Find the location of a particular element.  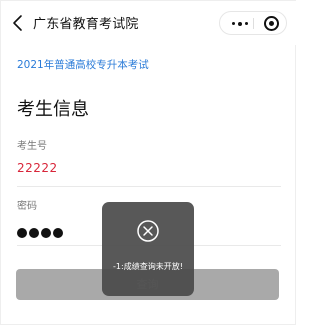

more-options-icon is located at coordinates (240, 23).